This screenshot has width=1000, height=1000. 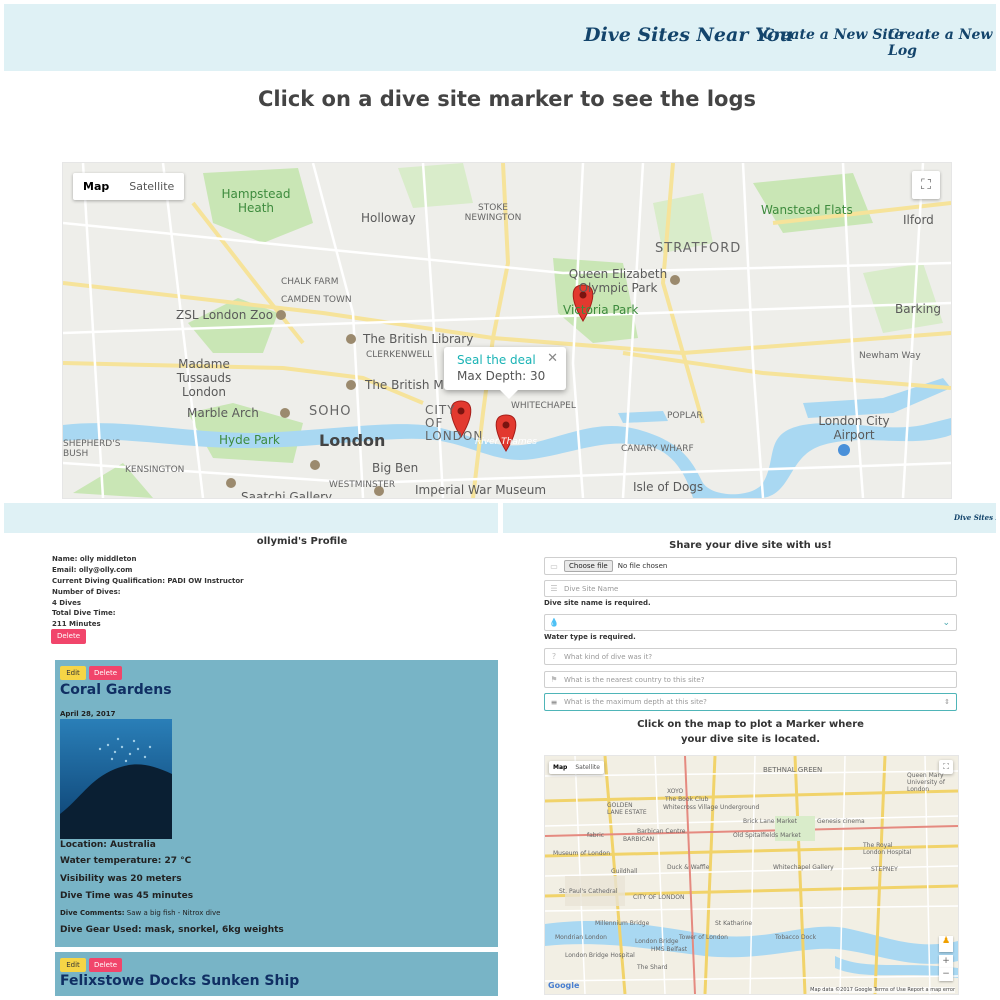 I want to click on map-label: HMS Belfast, so click(x=669, y=949).